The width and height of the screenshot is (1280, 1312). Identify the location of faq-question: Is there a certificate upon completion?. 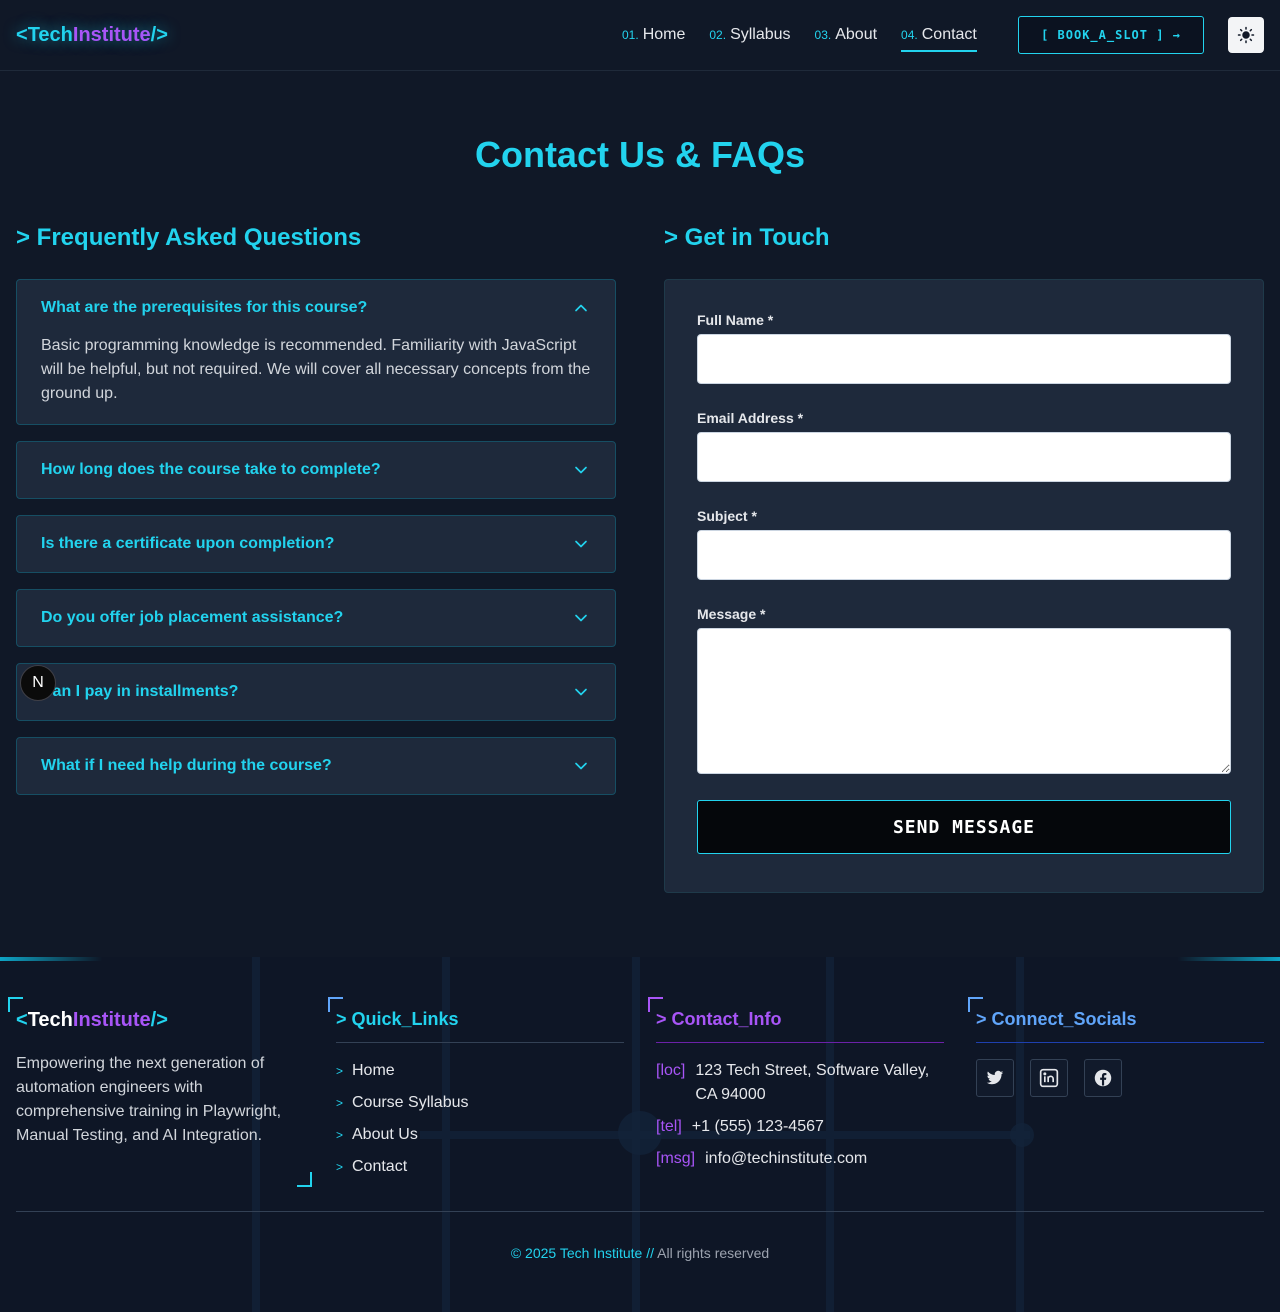
(188, 543).